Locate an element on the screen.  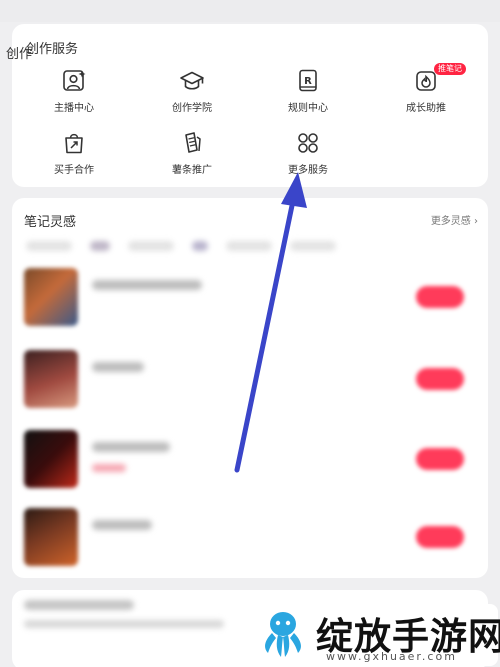
rules-book-icon: R is located at coordinates (308, 80).